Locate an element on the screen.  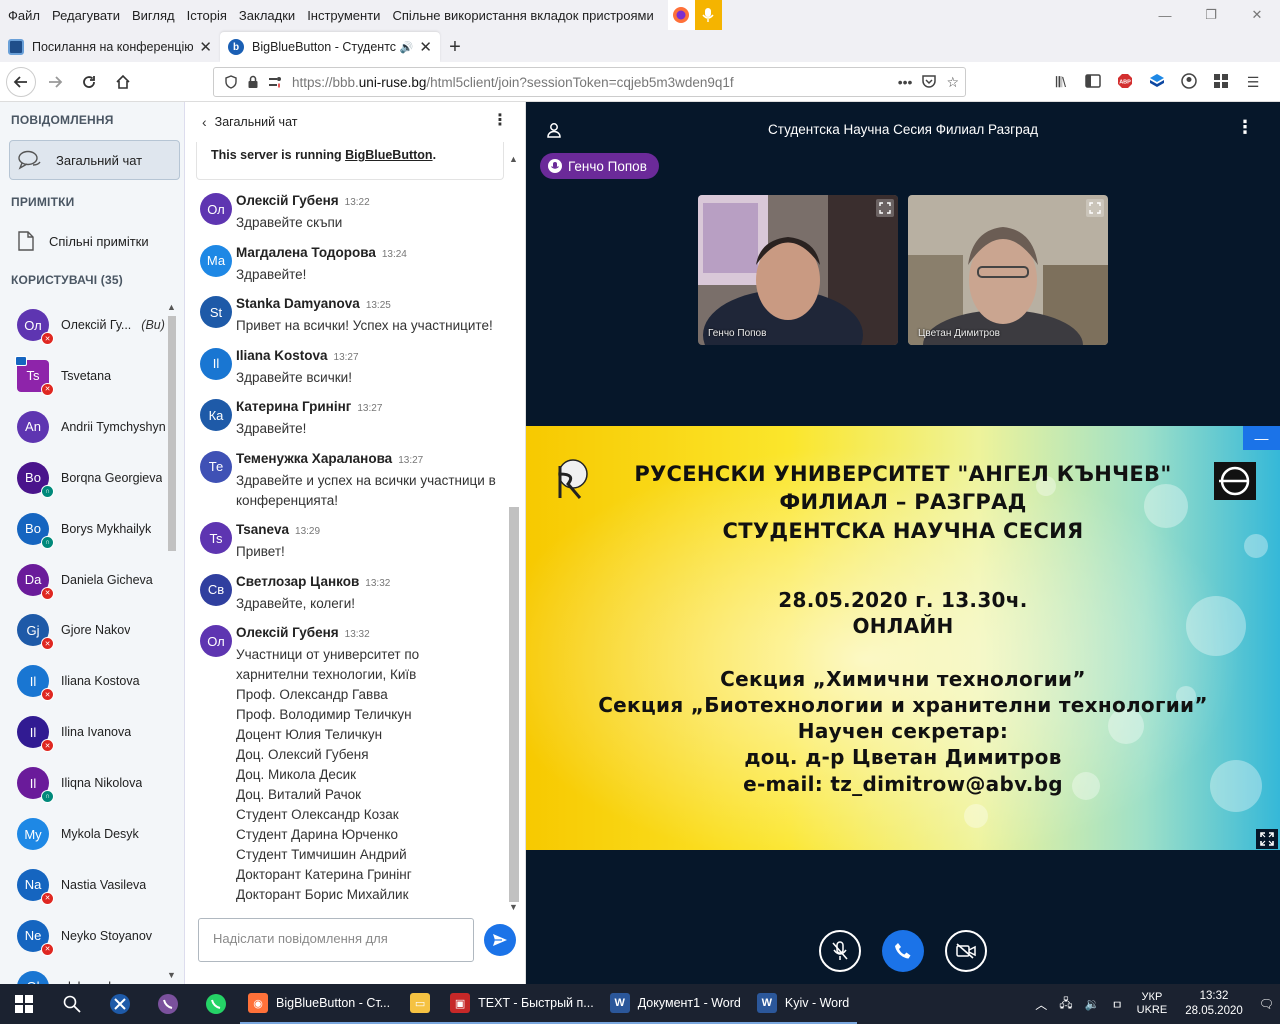
user-list-item: Il ∩ Iliqna Nikolova is located at coordinates (91, 783).